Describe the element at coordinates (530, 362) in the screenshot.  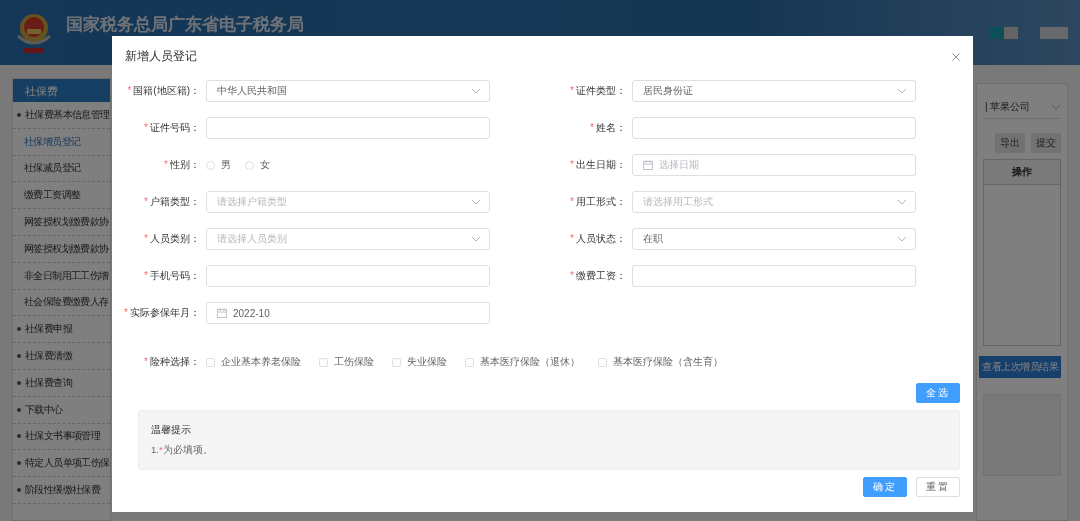
I see `checkbox-label: 基本医疗保险（退休）` at that location.